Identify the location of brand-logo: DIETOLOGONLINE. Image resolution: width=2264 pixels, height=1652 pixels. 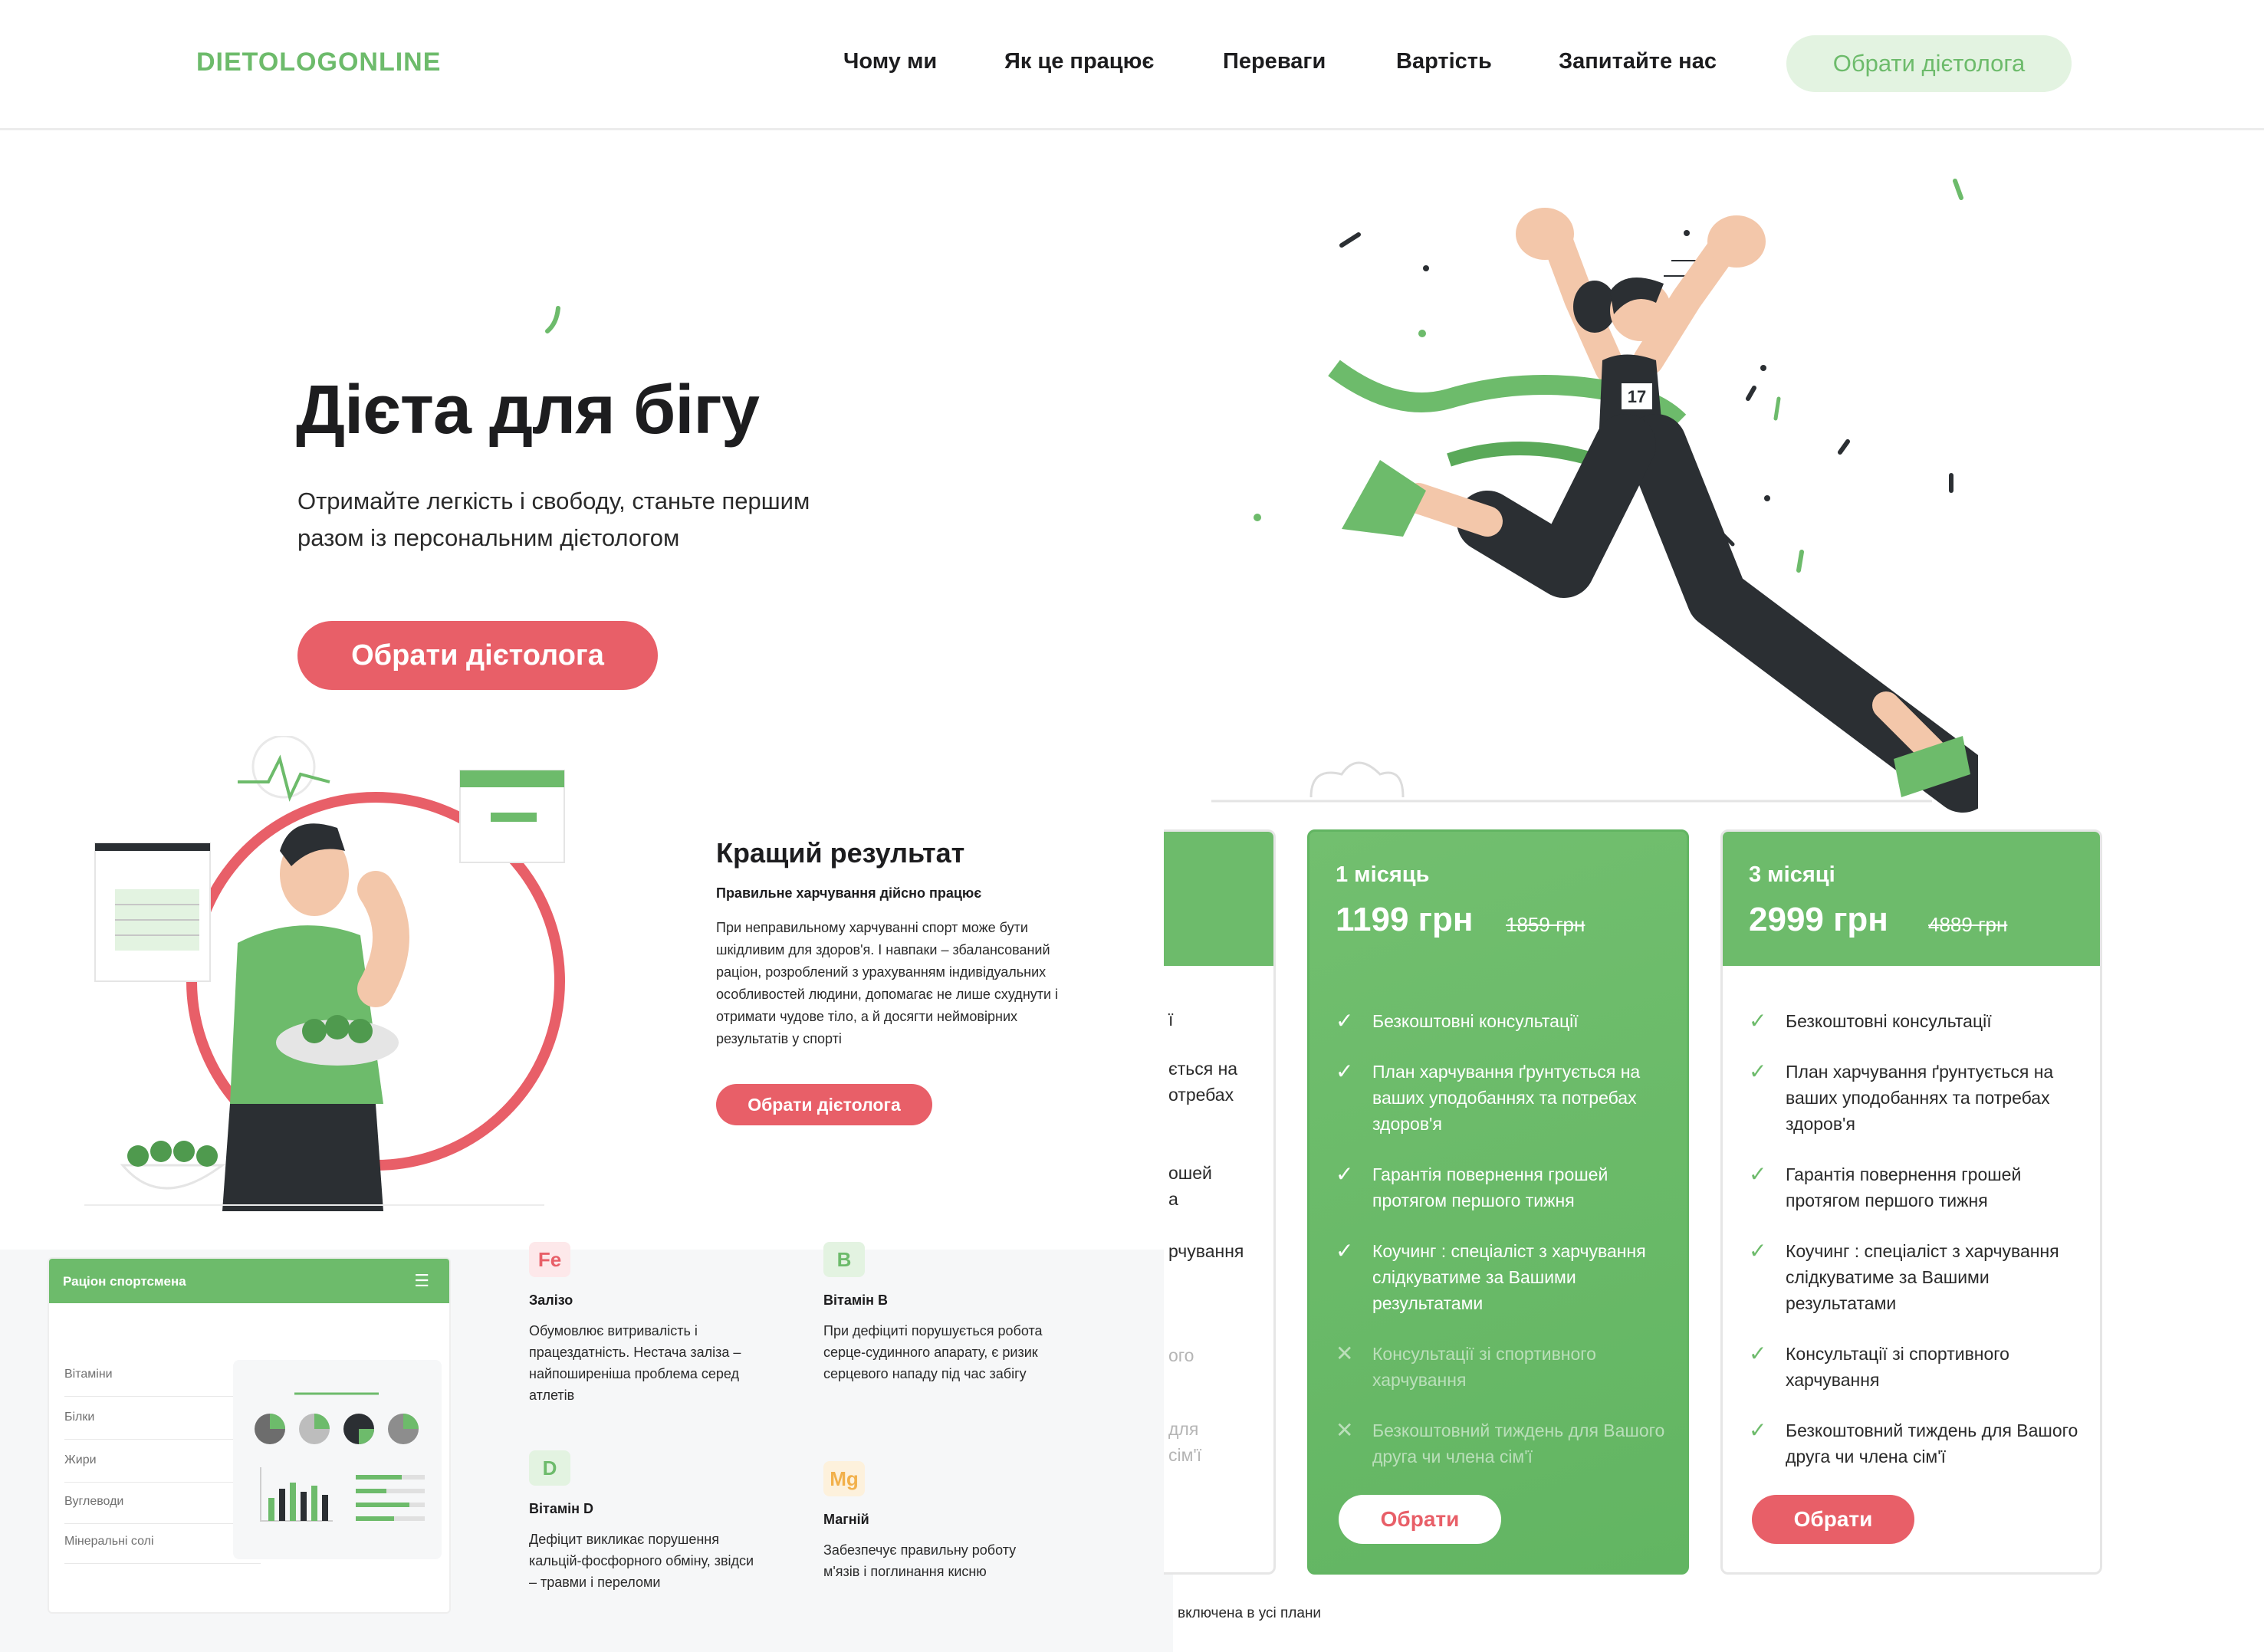
(318, 62).